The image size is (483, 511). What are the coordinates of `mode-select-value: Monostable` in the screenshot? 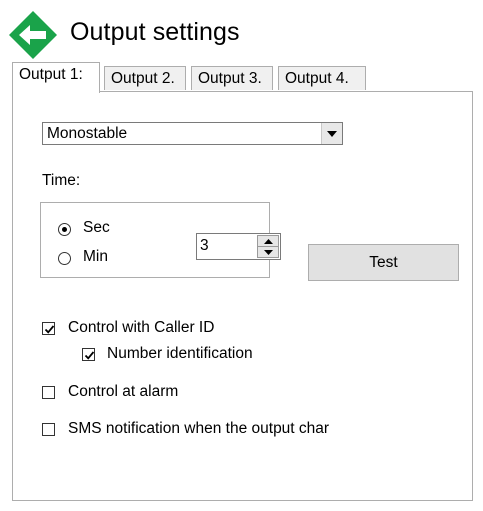 It's located at (87, 133).